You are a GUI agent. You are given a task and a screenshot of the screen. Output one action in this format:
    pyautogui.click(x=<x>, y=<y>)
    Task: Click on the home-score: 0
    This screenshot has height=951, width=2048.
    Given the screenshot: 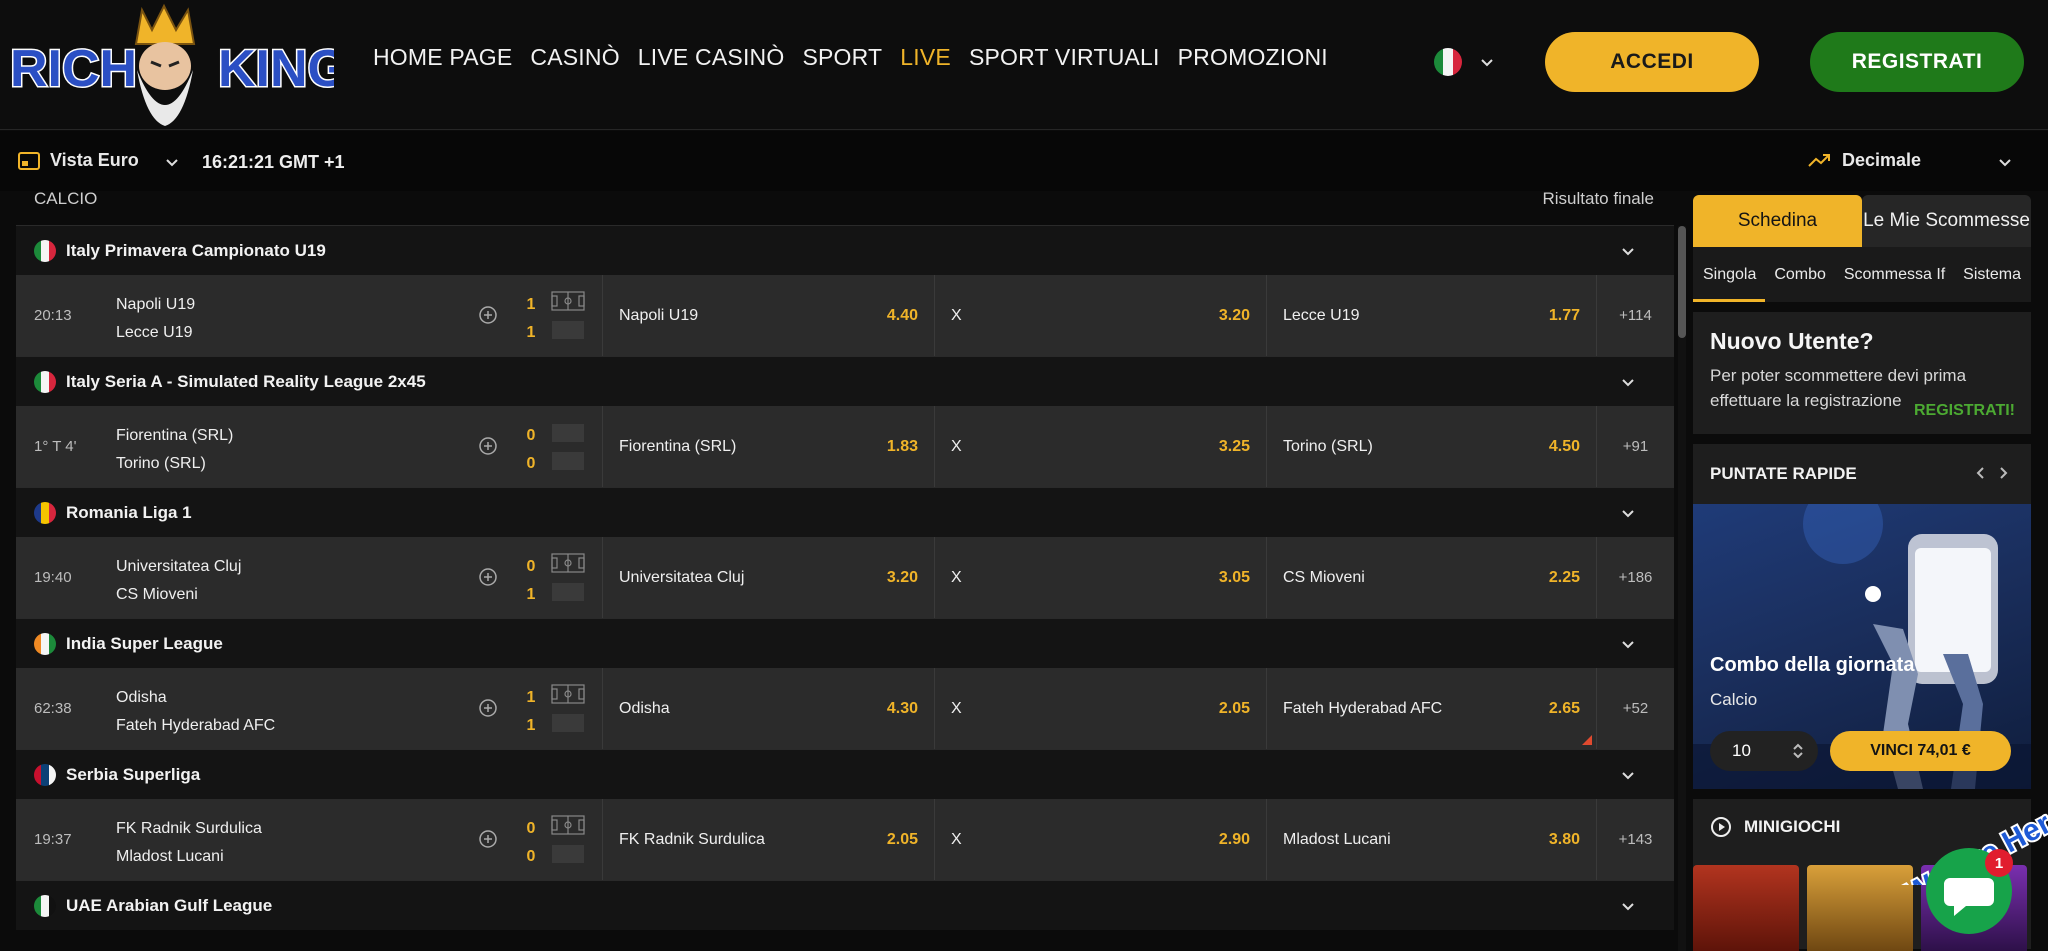 What is the action you would take?
    pyautogui.click(x=531, y=435)
    